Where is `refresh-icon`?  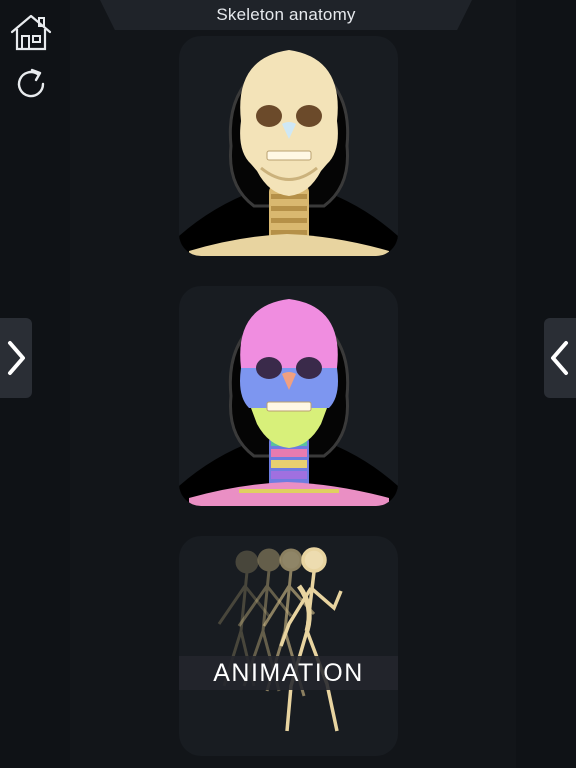
refresh-icon is located at coordinates (31, 83).